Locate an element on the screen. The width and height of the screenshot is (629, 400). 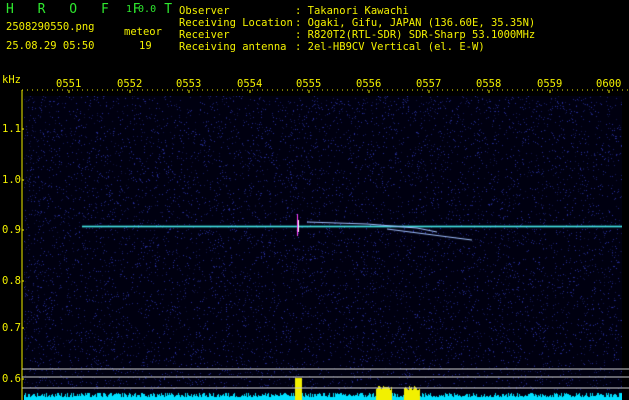
level-reference-lines is located at coordinates (325, 378).